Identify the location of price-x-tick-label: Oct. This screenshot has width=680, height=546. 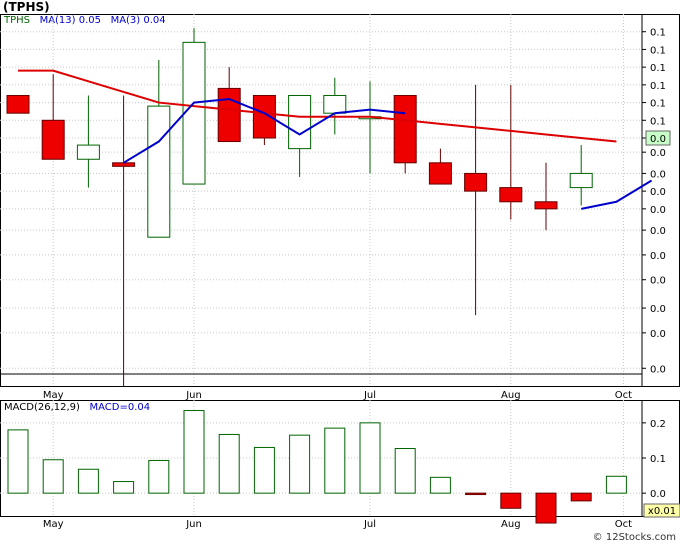
(623, 395).